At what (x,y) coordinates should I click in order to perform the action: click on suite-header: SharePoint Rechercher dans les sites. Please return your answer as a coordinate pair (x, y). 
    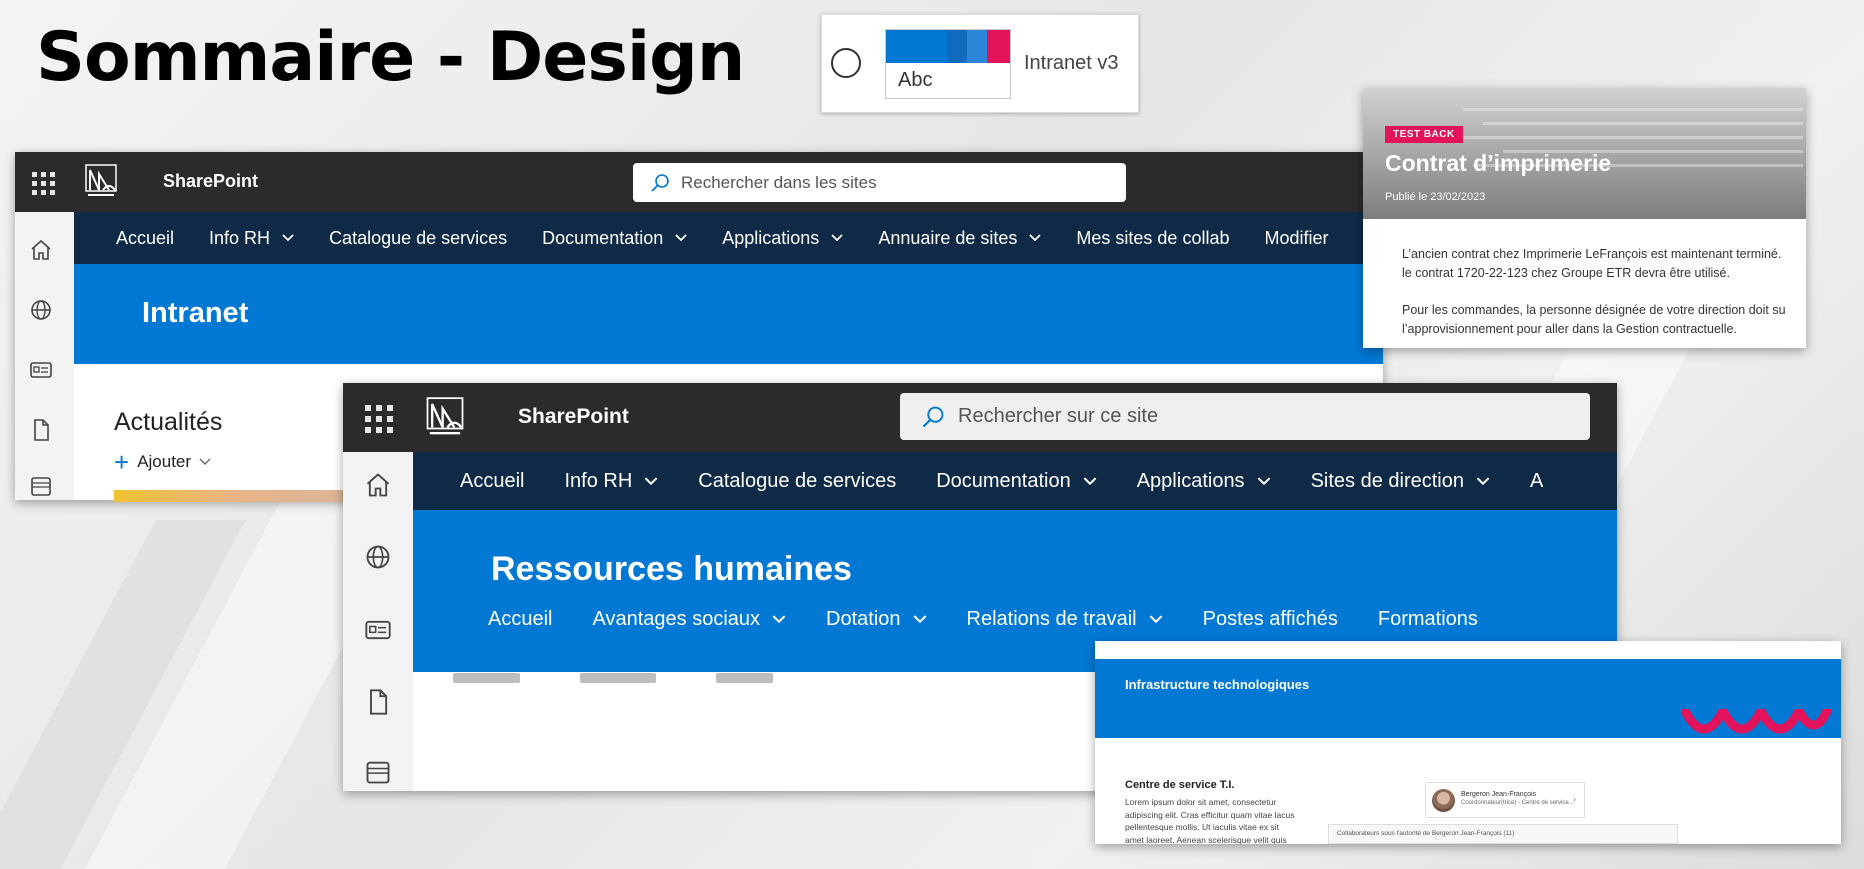
    Looking at the image, I should click on (699, 182).